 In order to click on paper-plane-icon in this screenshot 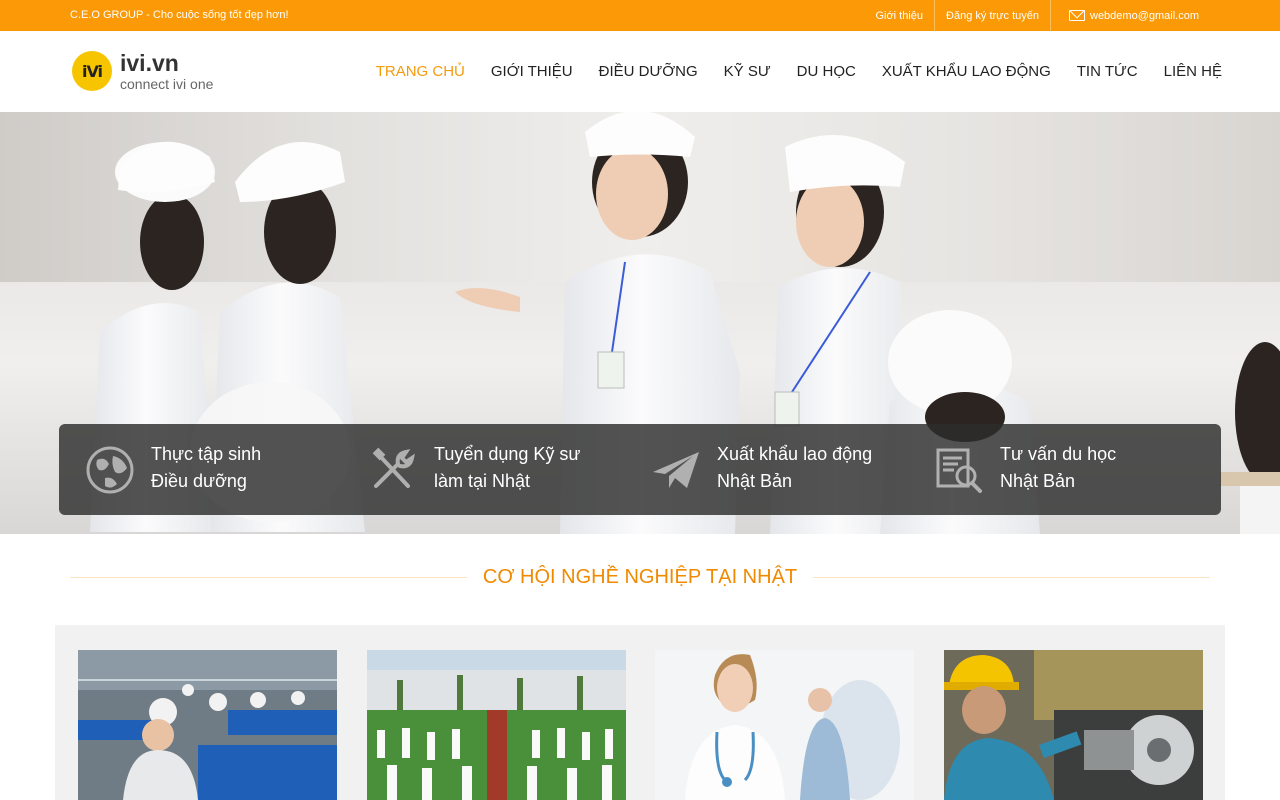, I will do `click(676, 470)`.